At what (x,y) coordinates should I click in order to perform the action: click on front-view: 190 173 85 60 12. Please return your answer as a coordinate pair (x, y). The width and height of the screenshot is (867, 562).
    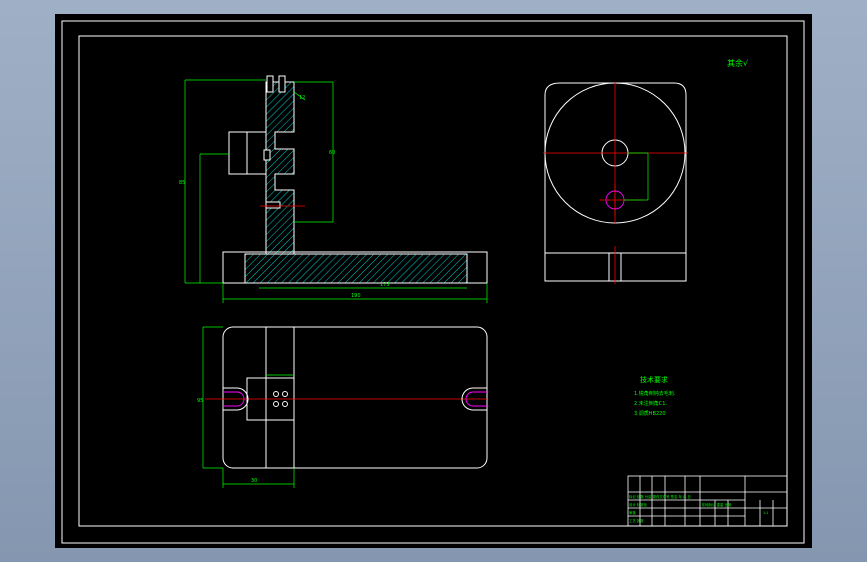
    Looking at the image, I should click on (333, 189).